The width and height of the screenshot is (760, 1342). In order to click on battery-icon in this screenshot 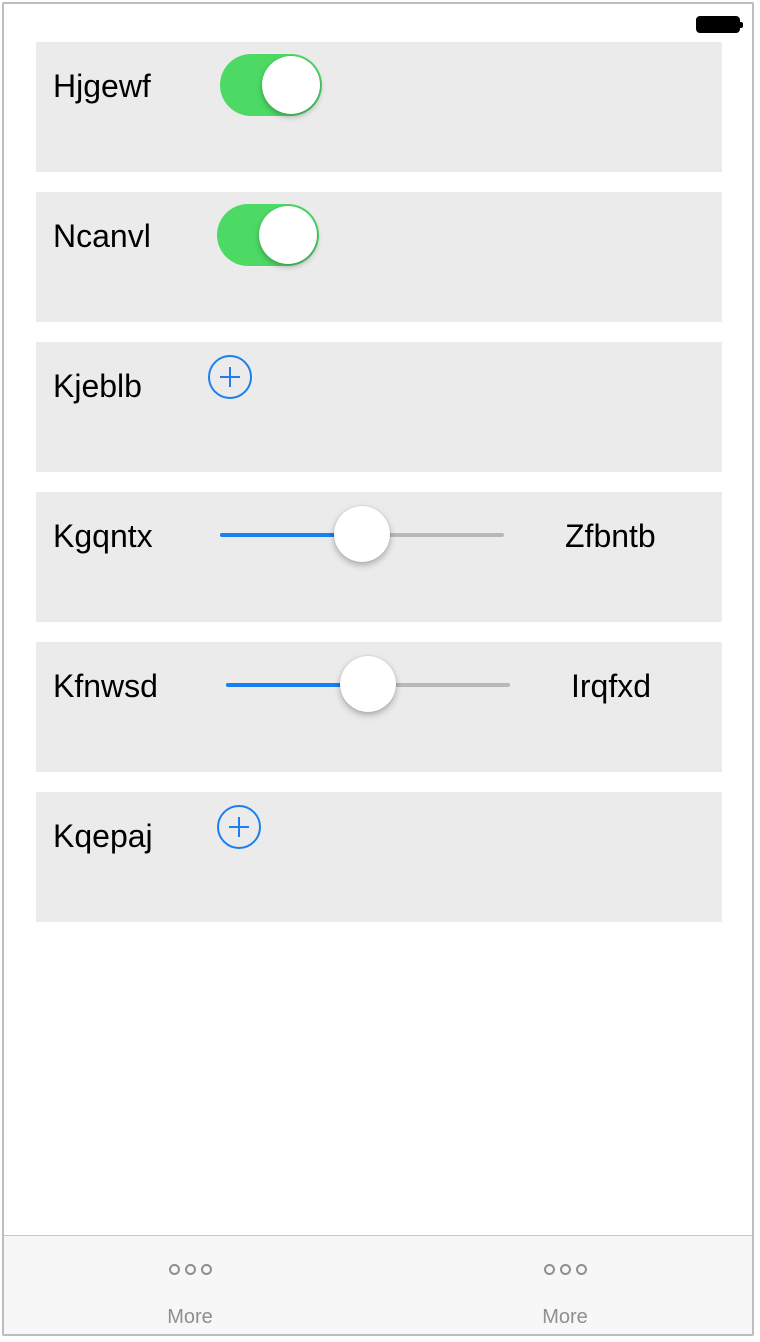, I will do `click(719, 24)`.